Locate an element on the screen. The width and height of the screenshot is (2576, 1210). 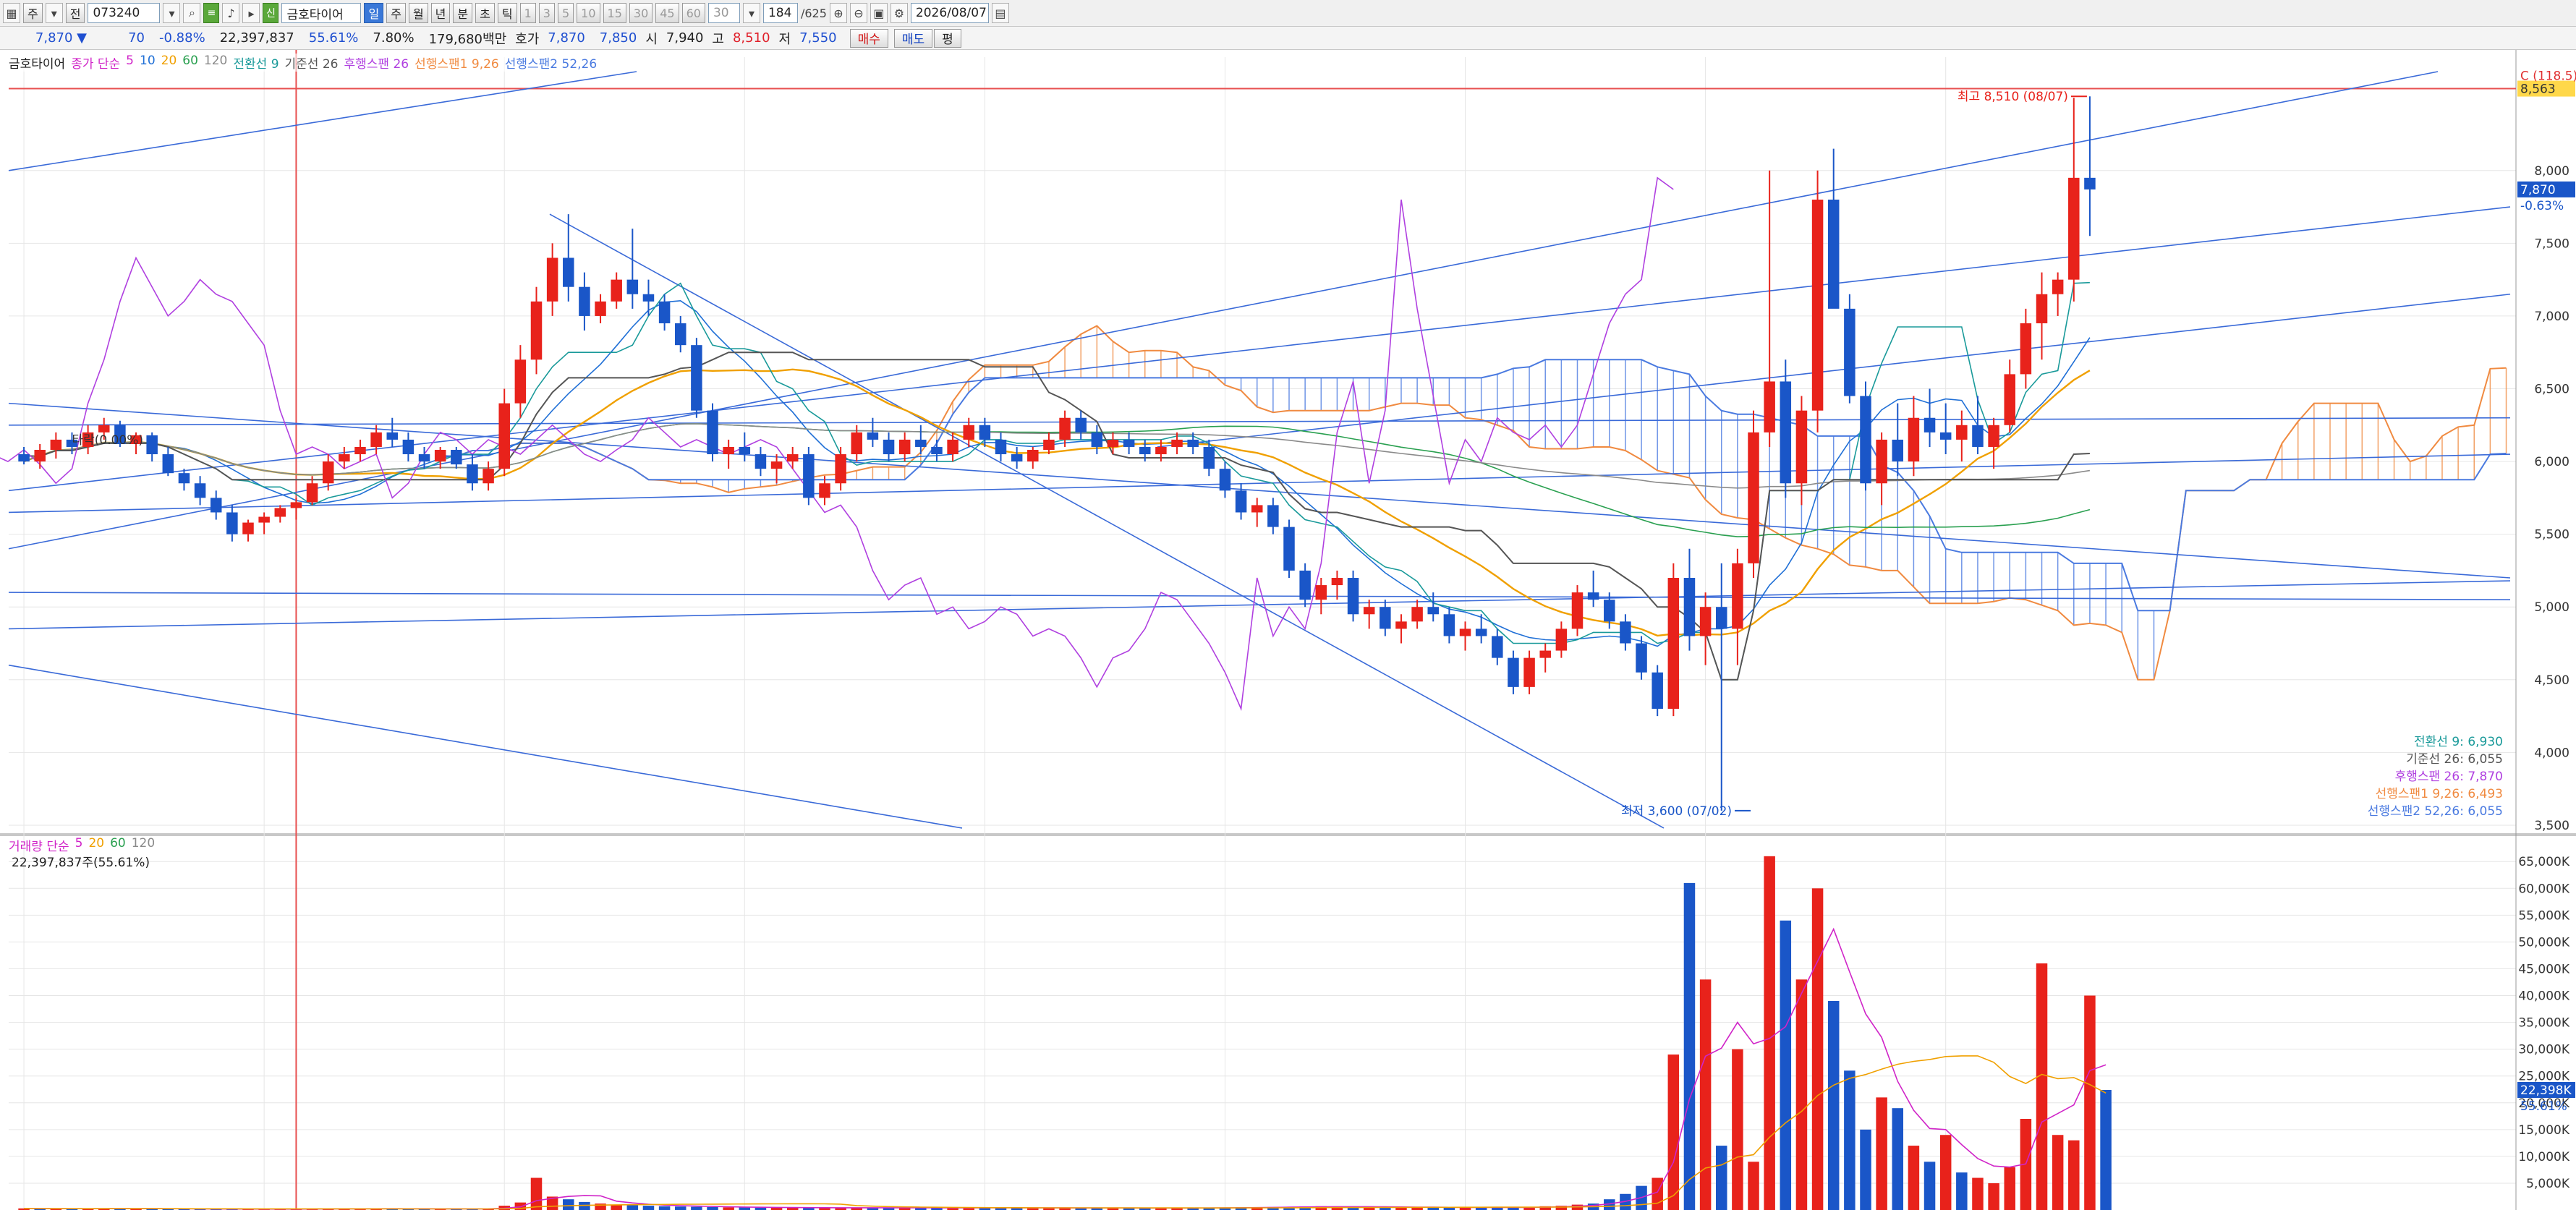
indicator-value: 기준선 26: 6,055 is located at coordinates (2454, 760).